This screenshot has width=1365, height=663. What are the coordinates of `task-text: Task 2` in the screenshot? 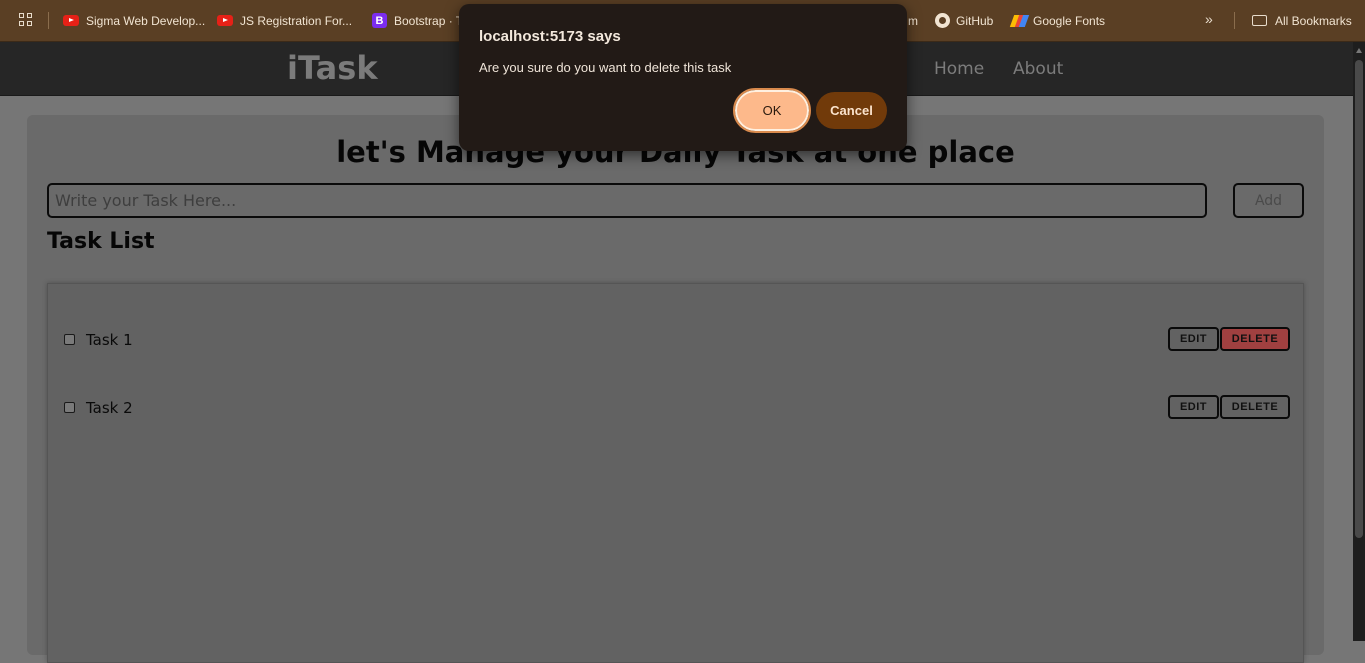 It's located at (109, 408).